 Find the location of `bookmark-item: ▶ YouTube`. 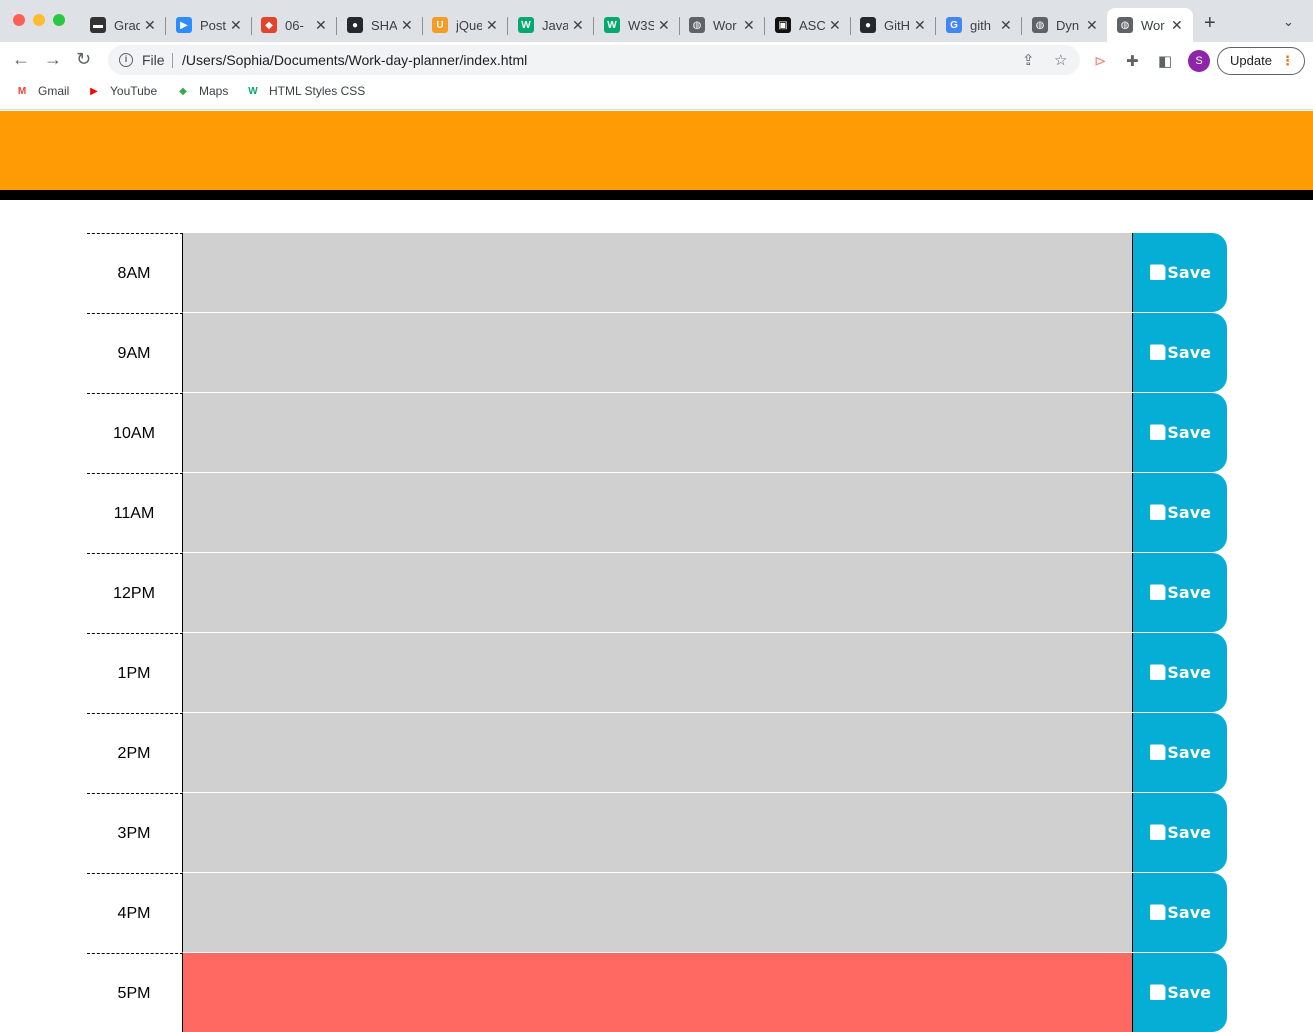

bookmark-item: ▶ YouTube is located at coordinates (121, 91).